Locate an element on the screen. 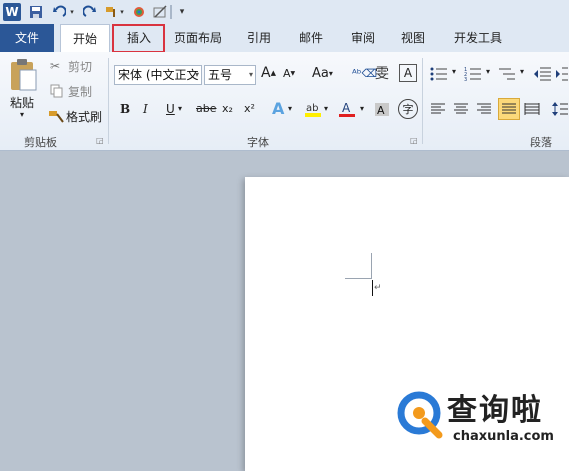  text-effects-dropdown-icon: ▾ is located at coordinates (290, 108).